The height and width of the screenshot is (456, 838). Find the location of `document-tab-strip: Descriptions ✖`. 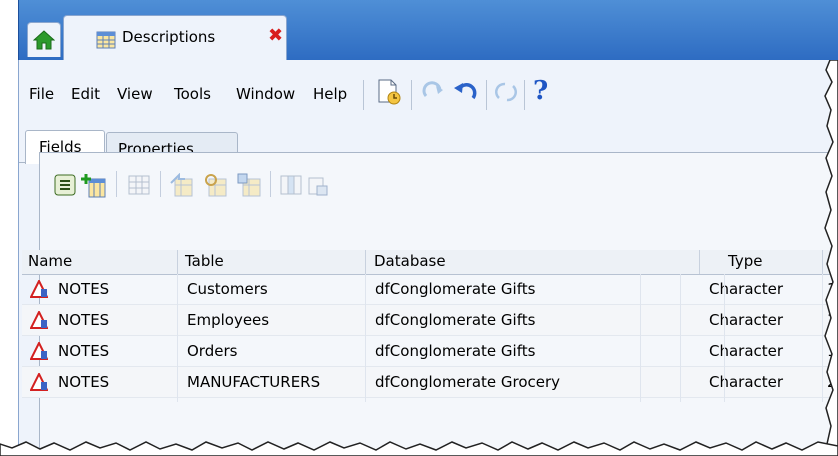

document-tab-strip: Descriptions ✖ is located at coordinates (428, 30).